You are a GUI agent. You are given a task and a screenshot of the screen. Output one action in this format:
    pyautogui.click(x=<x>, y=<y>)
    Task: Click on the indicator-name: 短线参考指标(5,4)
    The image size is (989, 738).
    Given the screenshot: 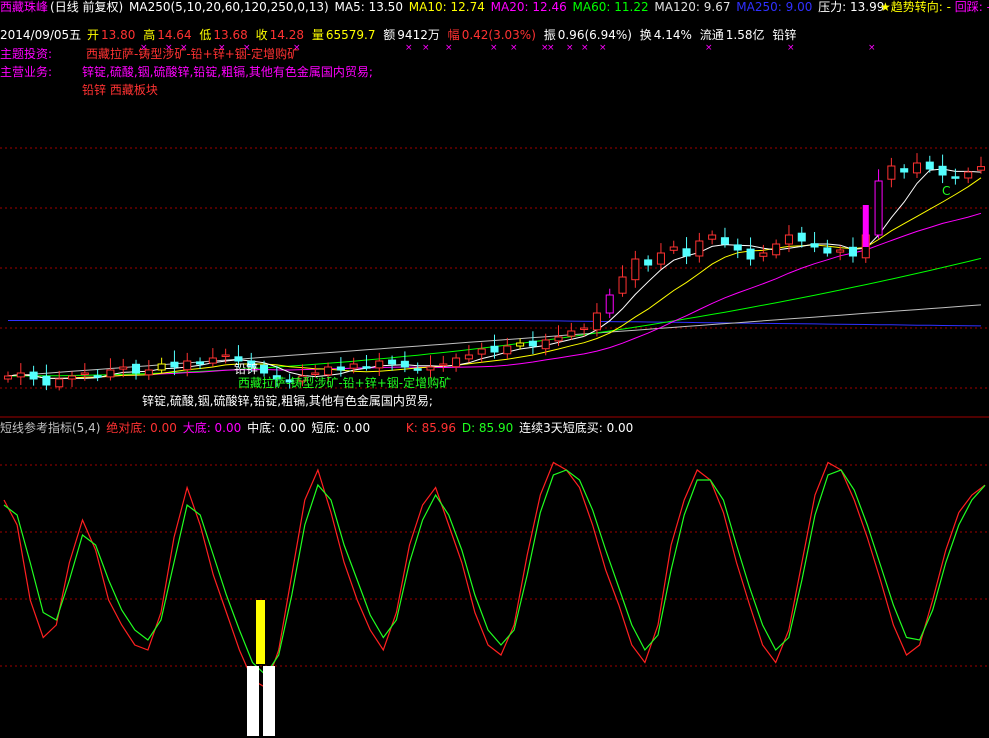 What is the action you would take?
    pyautogui.click(x=50, y=428)
    